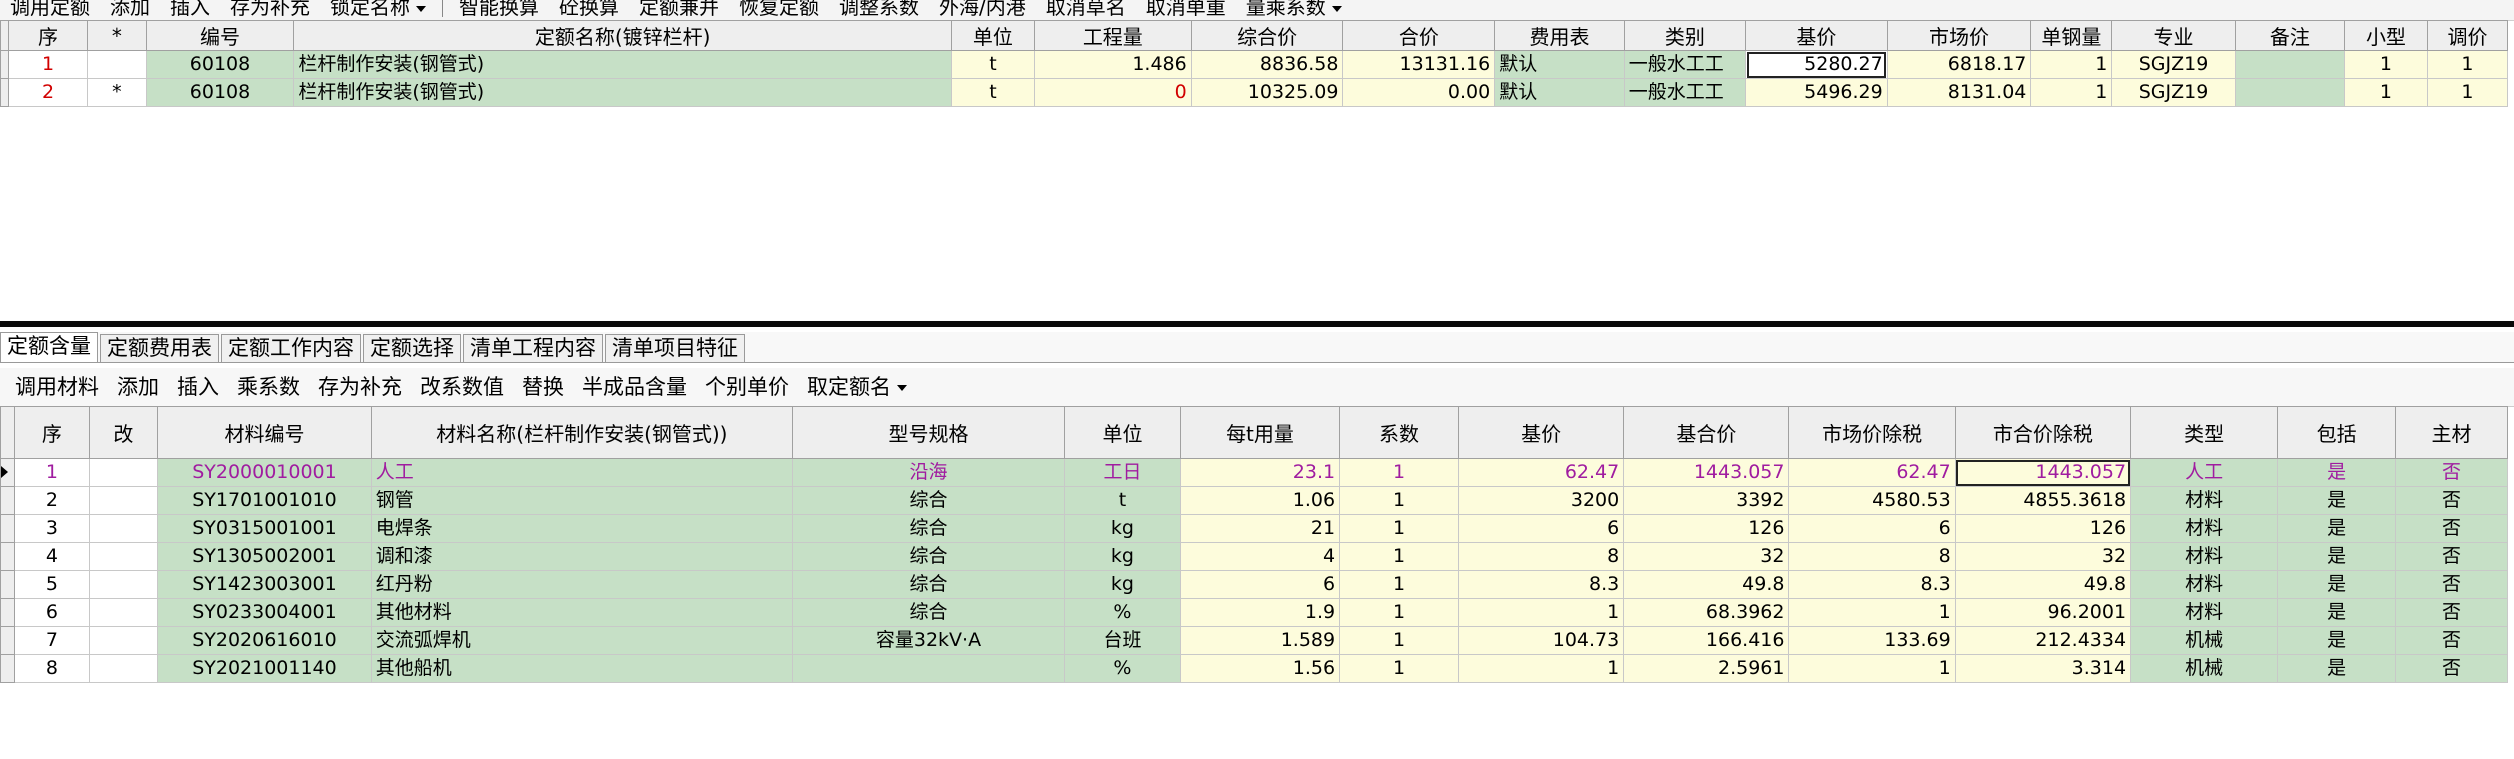  I want to click on semi-finished-content-button: 半成品含量, so click(634, 387).